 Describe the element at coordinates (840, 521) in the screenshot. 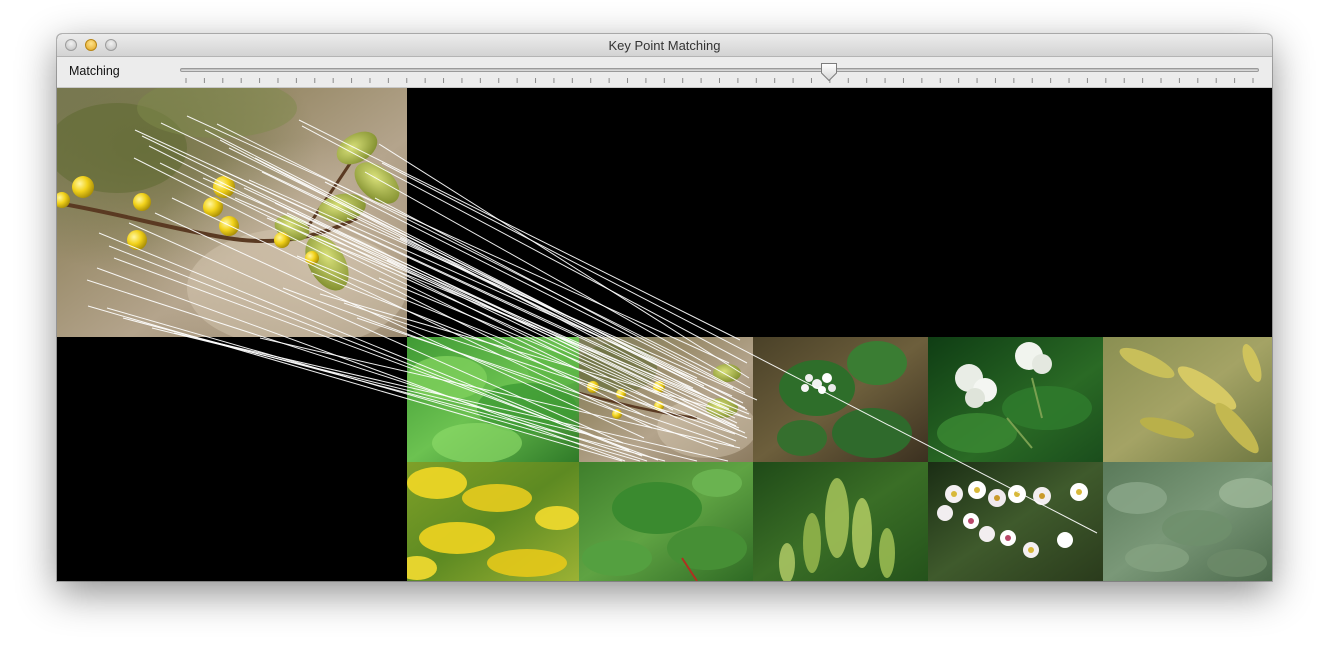

I see `match-thumb-green-spiky-seeds` at that location.